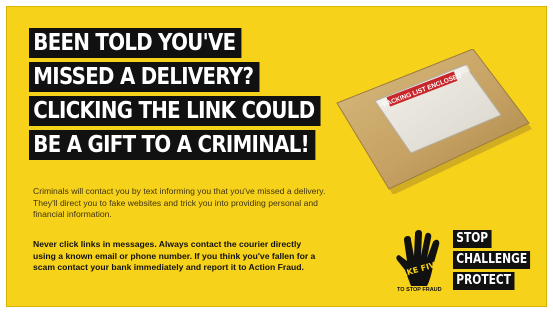  I want to click on take-five-hand-logo: TAKE FIVE, so click(418, 258).